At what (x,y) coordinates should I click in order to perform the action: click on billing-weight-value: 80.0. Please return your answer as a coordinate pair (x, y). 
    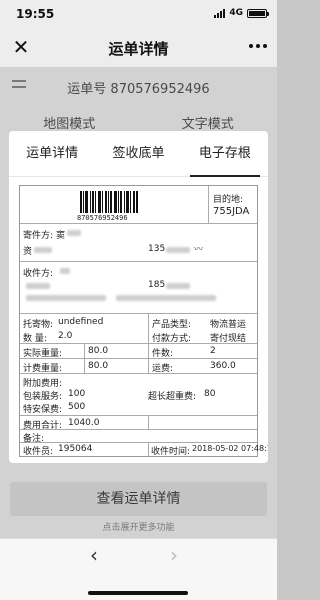
    Looking at the image, I should click on (98, 366).